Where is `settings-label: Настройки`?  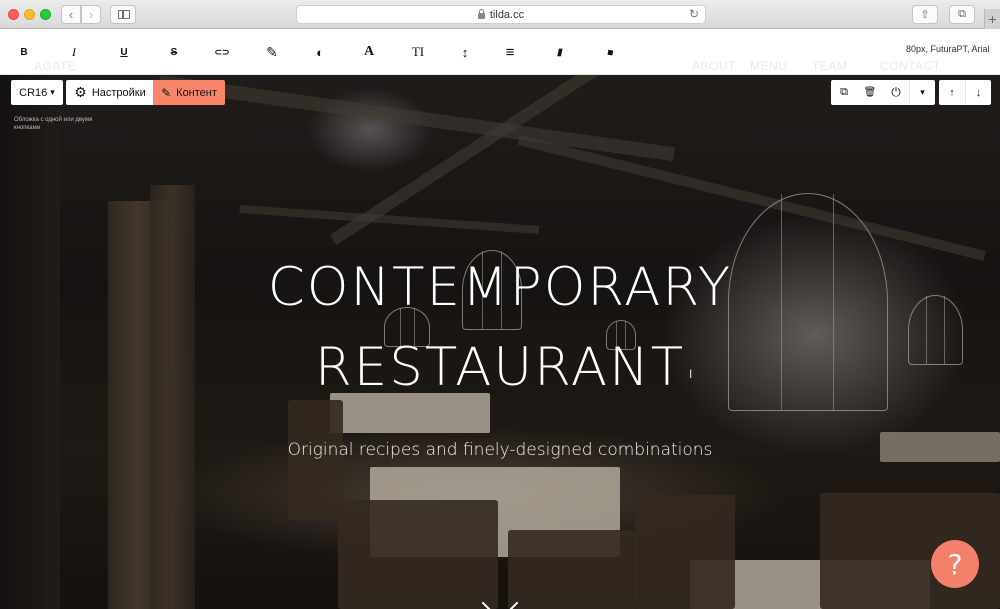
settings-label: Настройки is located at coordinates (118, 92).